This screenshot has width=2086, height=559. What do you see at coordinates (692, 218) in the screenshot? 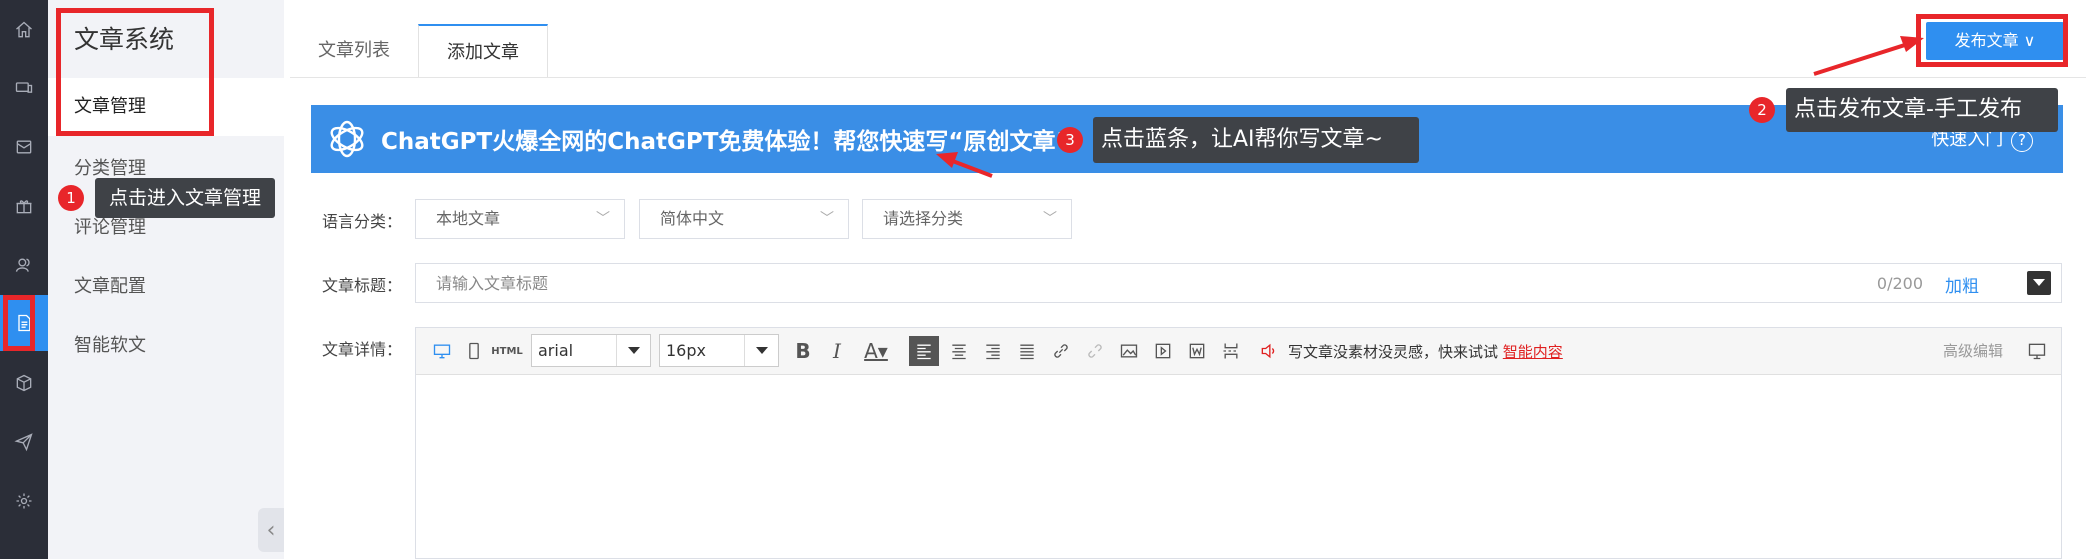
I see `language-select-value: 简体中文` at bounding box center [692, 218].